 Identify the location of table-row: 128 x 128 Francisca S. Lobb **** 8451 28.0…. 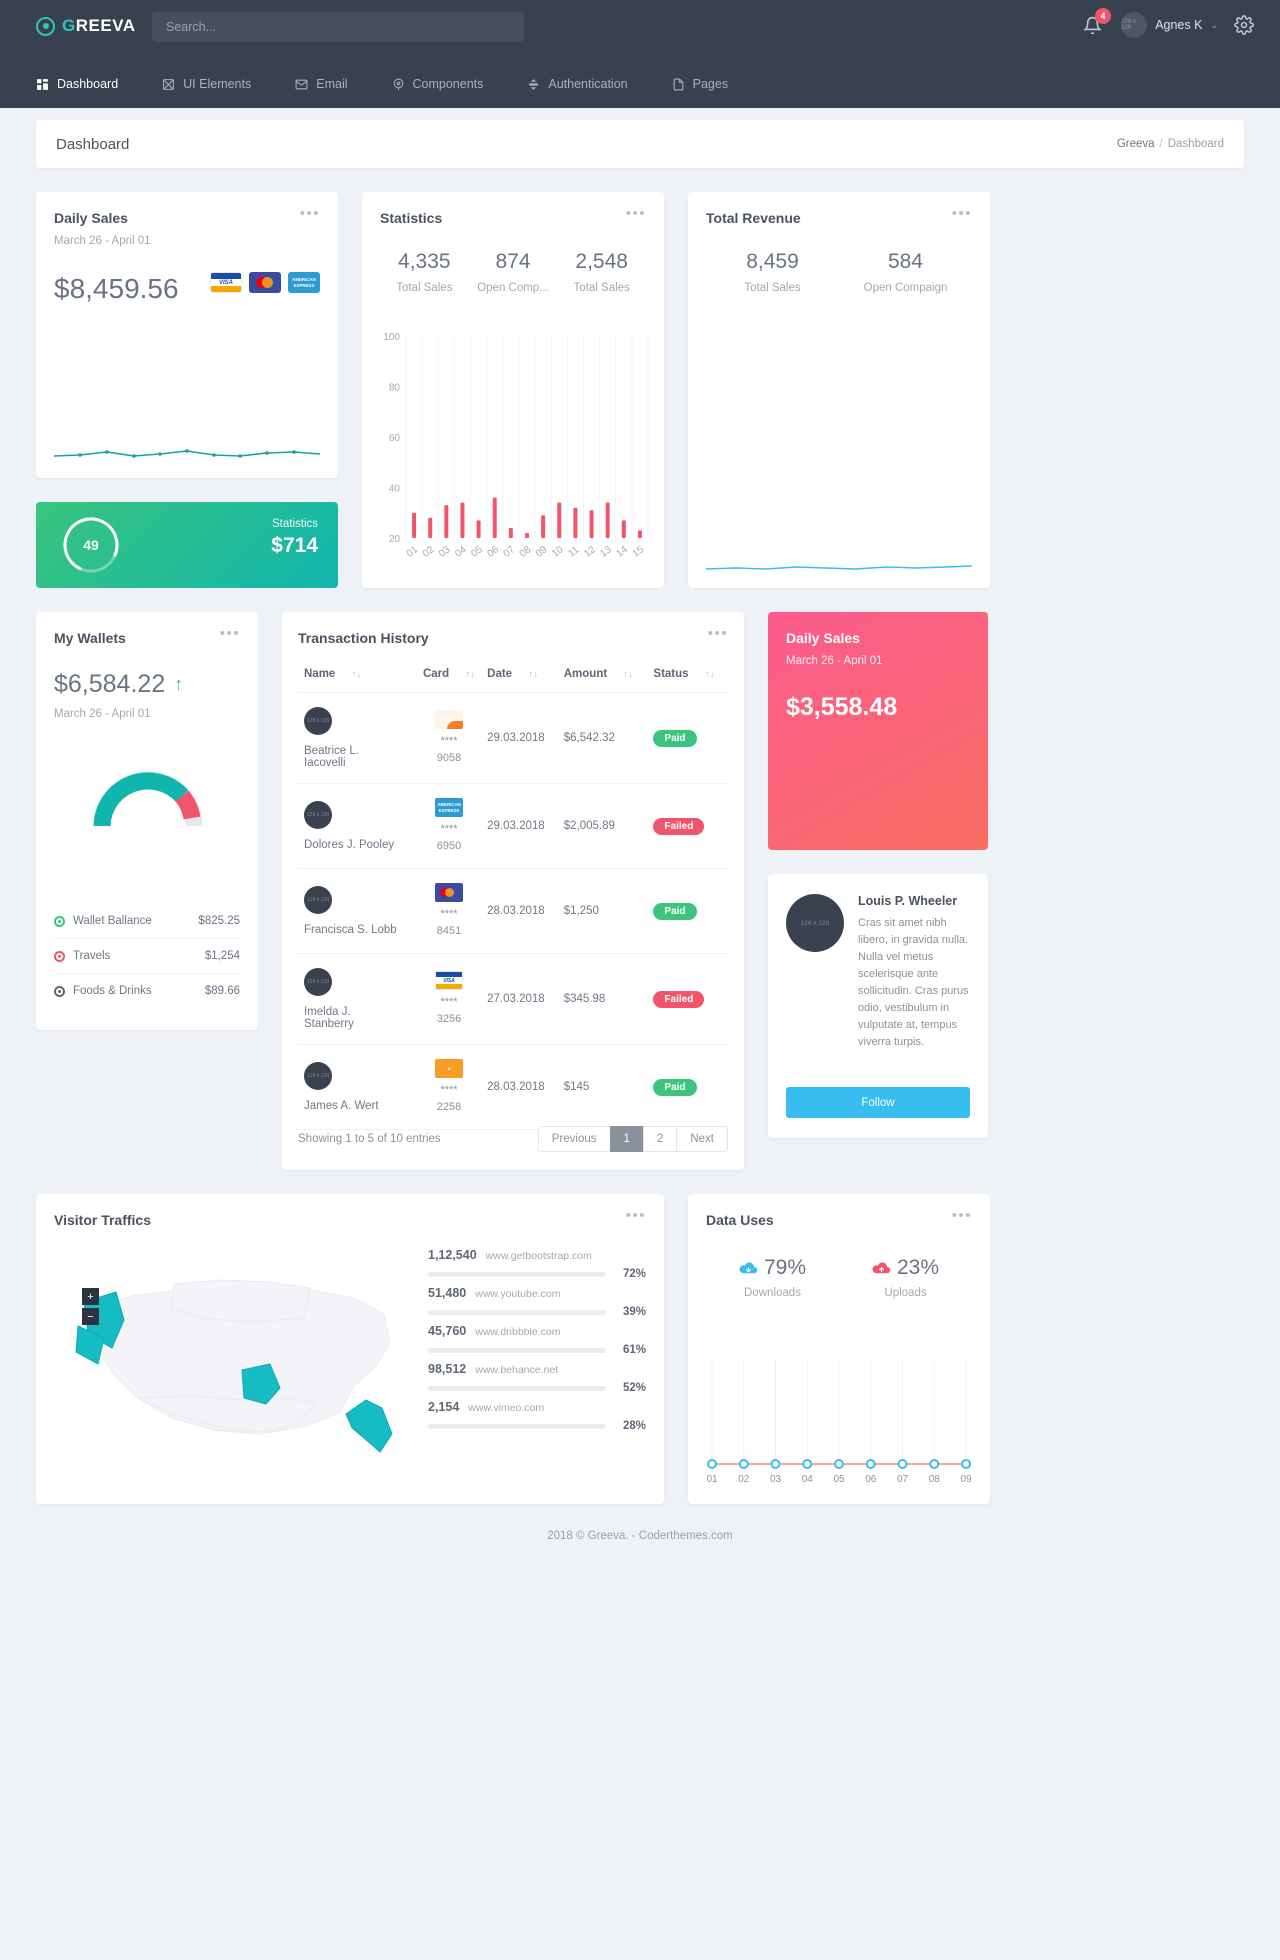
(513, 911).